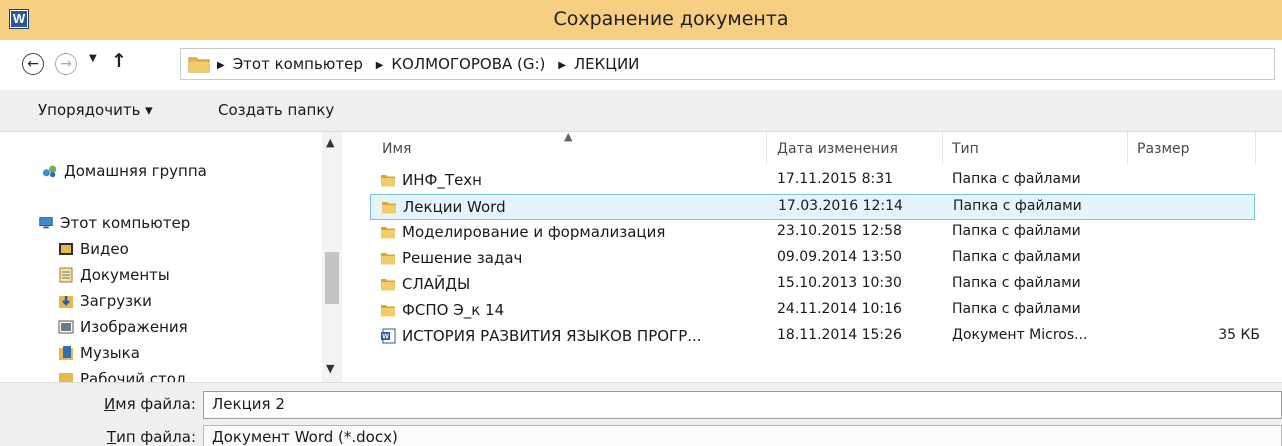  Describe the element at coordinates (840, 206) in the screenshot. I see `file-date: 17.03.2016 12:14` at that location.